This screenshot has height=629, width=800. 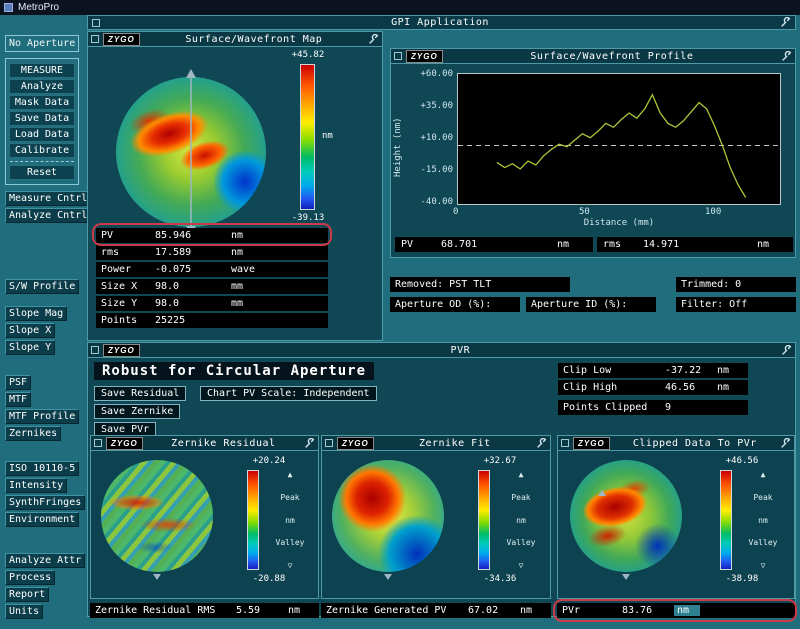 I want to click on no-aperture-button: No Aperture, so click(x=42, y=43).